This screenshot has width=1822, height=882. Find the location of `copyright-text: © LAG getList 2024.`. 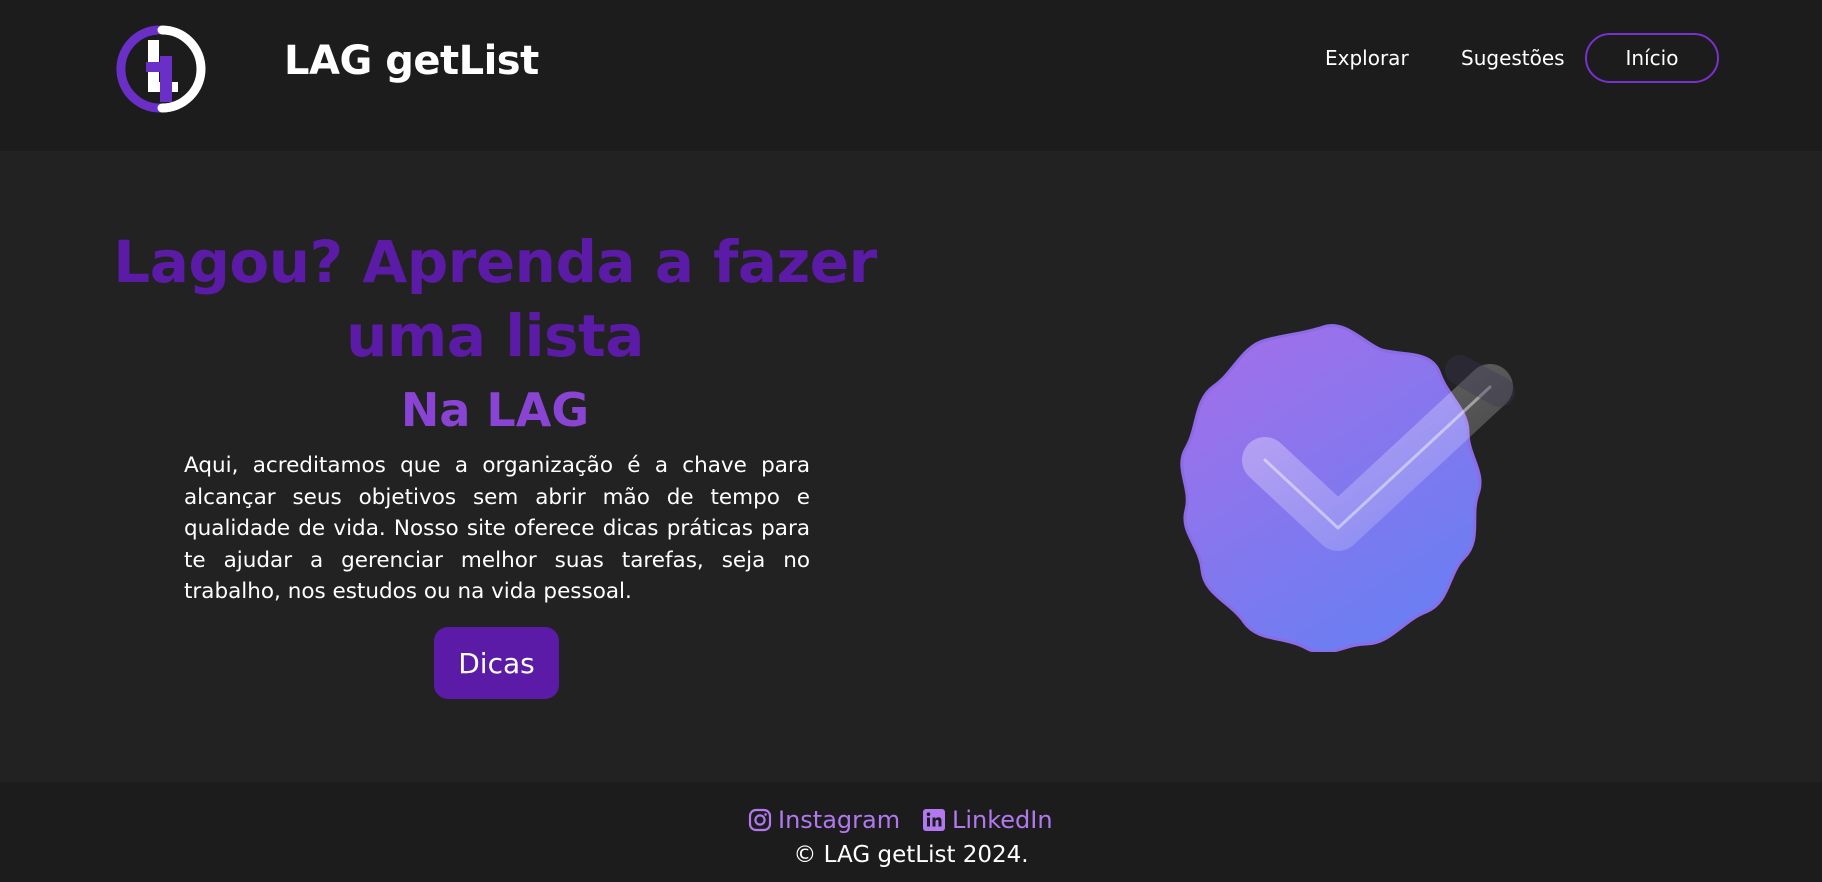

copyright-text: © LAG getList 2024. is located at coordinates (911, 855).